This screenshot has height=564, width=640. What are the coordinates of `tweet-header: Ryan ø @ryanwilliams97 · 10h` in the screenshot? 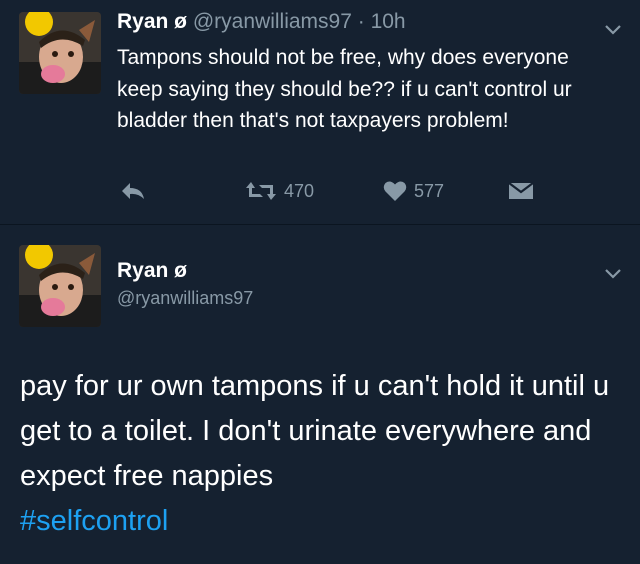 It's located at (261, 22).